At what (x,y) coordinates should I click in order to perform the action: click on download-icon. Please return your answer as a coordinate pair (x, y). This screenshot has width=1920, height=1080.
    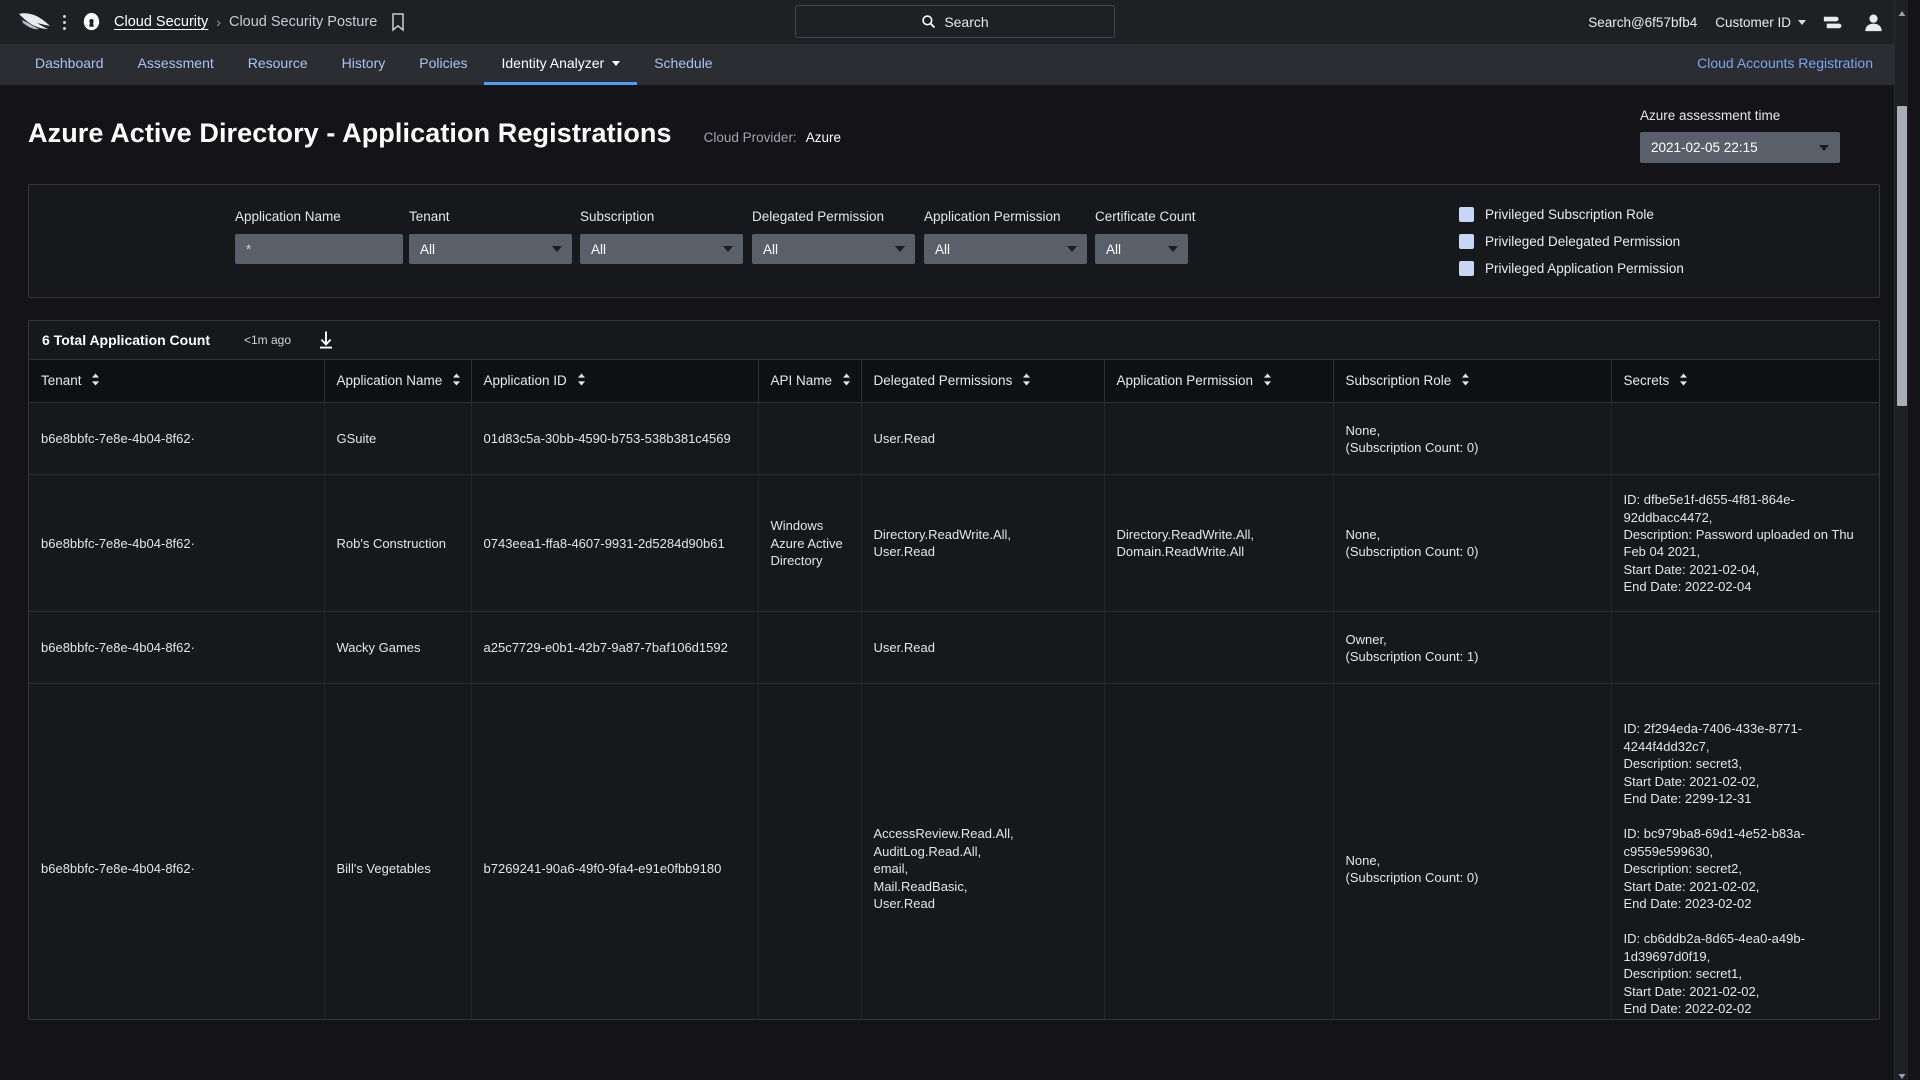
    Looking at the image, I should click on (326, 340).